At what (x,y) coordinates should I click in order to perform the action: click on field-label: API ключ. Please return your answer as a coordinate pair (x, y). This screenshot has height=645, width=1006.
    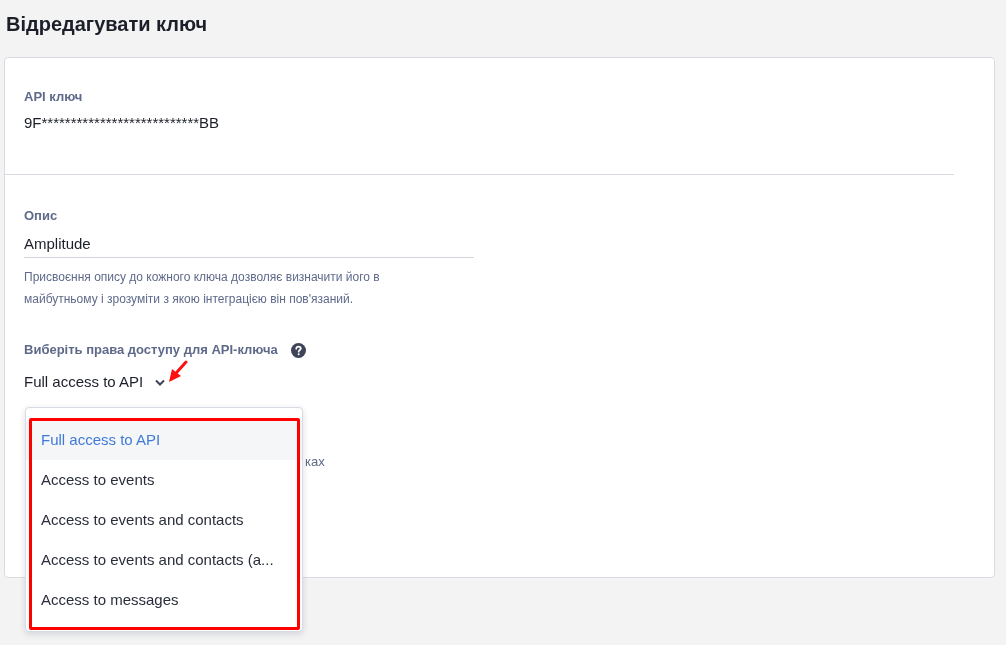
    Looking at the image, I should click on (53, 97).